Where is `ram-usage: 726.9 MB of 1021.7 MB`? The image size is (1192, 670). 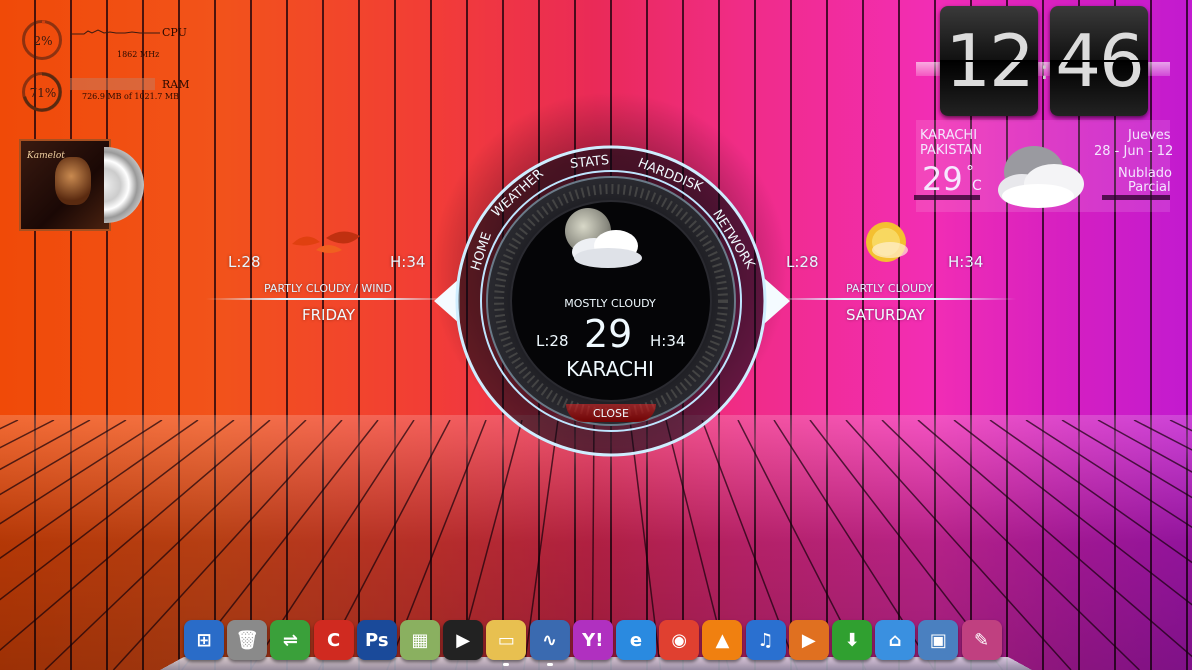
ram-usage: 726.9 MB of 1021.7 MB is located at coordinates (130, 96).